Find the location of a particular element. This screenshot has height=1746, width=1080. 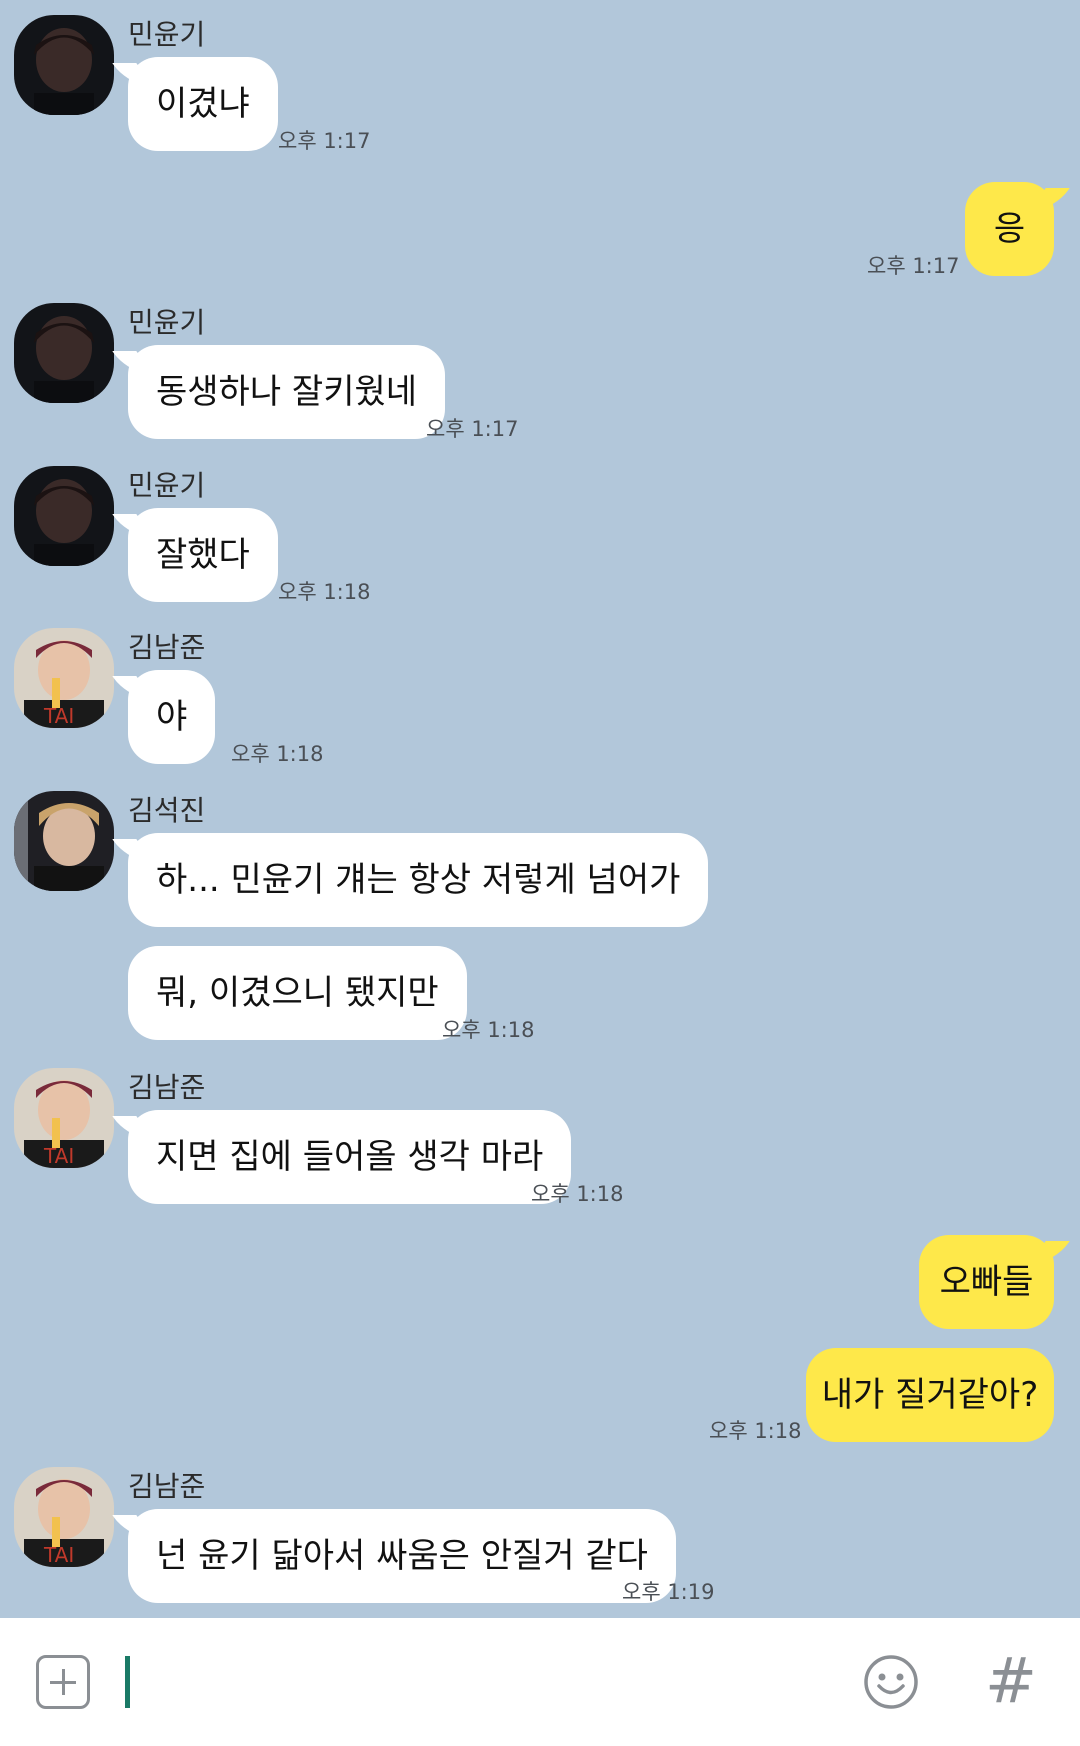

avatar-kim-seokjin is located at coordinates (64, 841).